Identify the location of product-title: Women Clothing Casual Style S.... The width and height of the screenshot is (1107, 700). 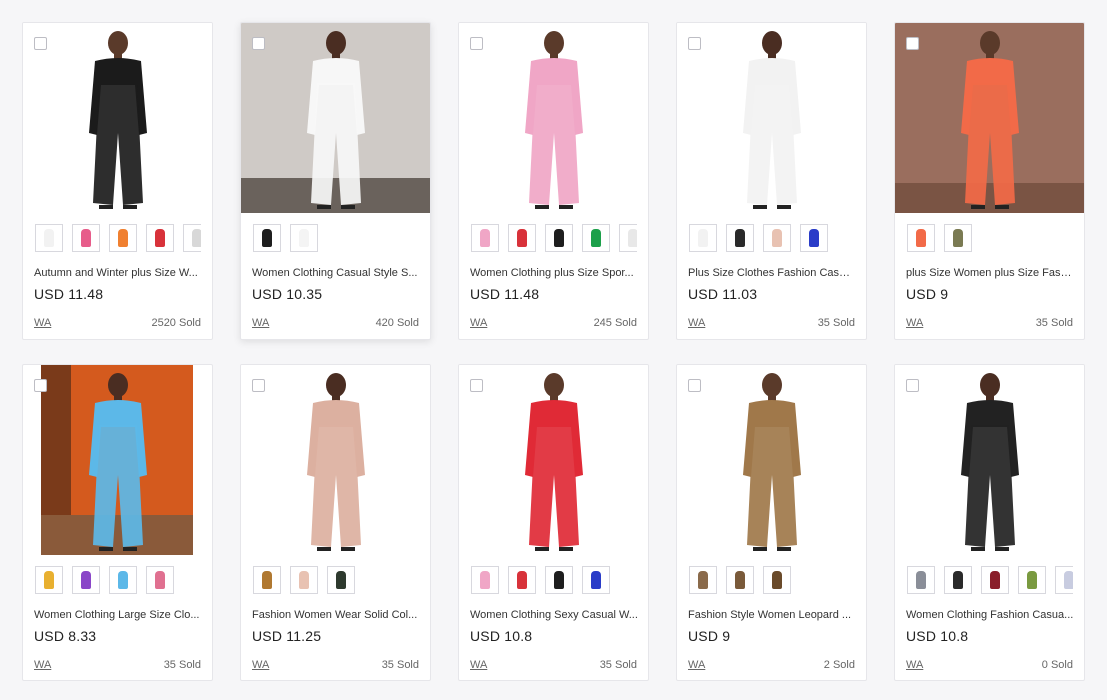
(336, 273).